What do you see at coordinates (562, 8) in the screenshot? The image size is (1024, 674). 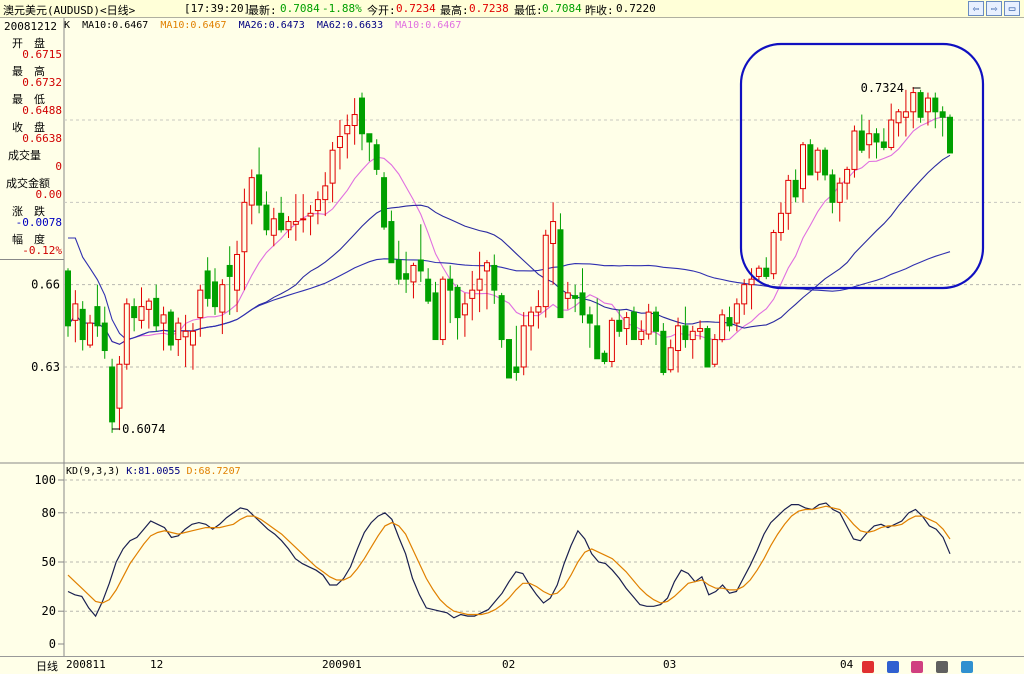 I see `low-value: 0.7084` at bounding box center [562, 8].